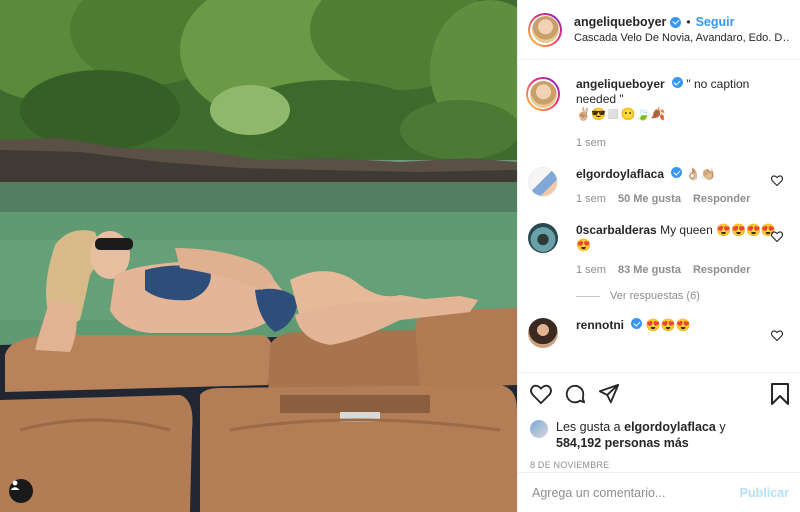  I want to click on author-avatar, so click(545, 29).